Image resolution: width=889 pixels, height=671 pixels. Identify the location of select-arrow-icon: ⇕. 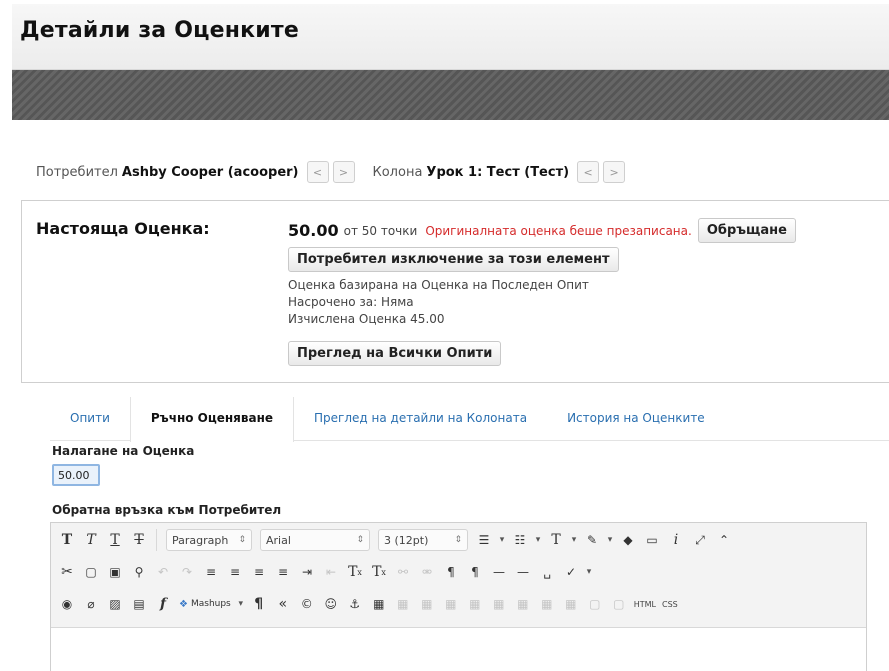
(458, 540).